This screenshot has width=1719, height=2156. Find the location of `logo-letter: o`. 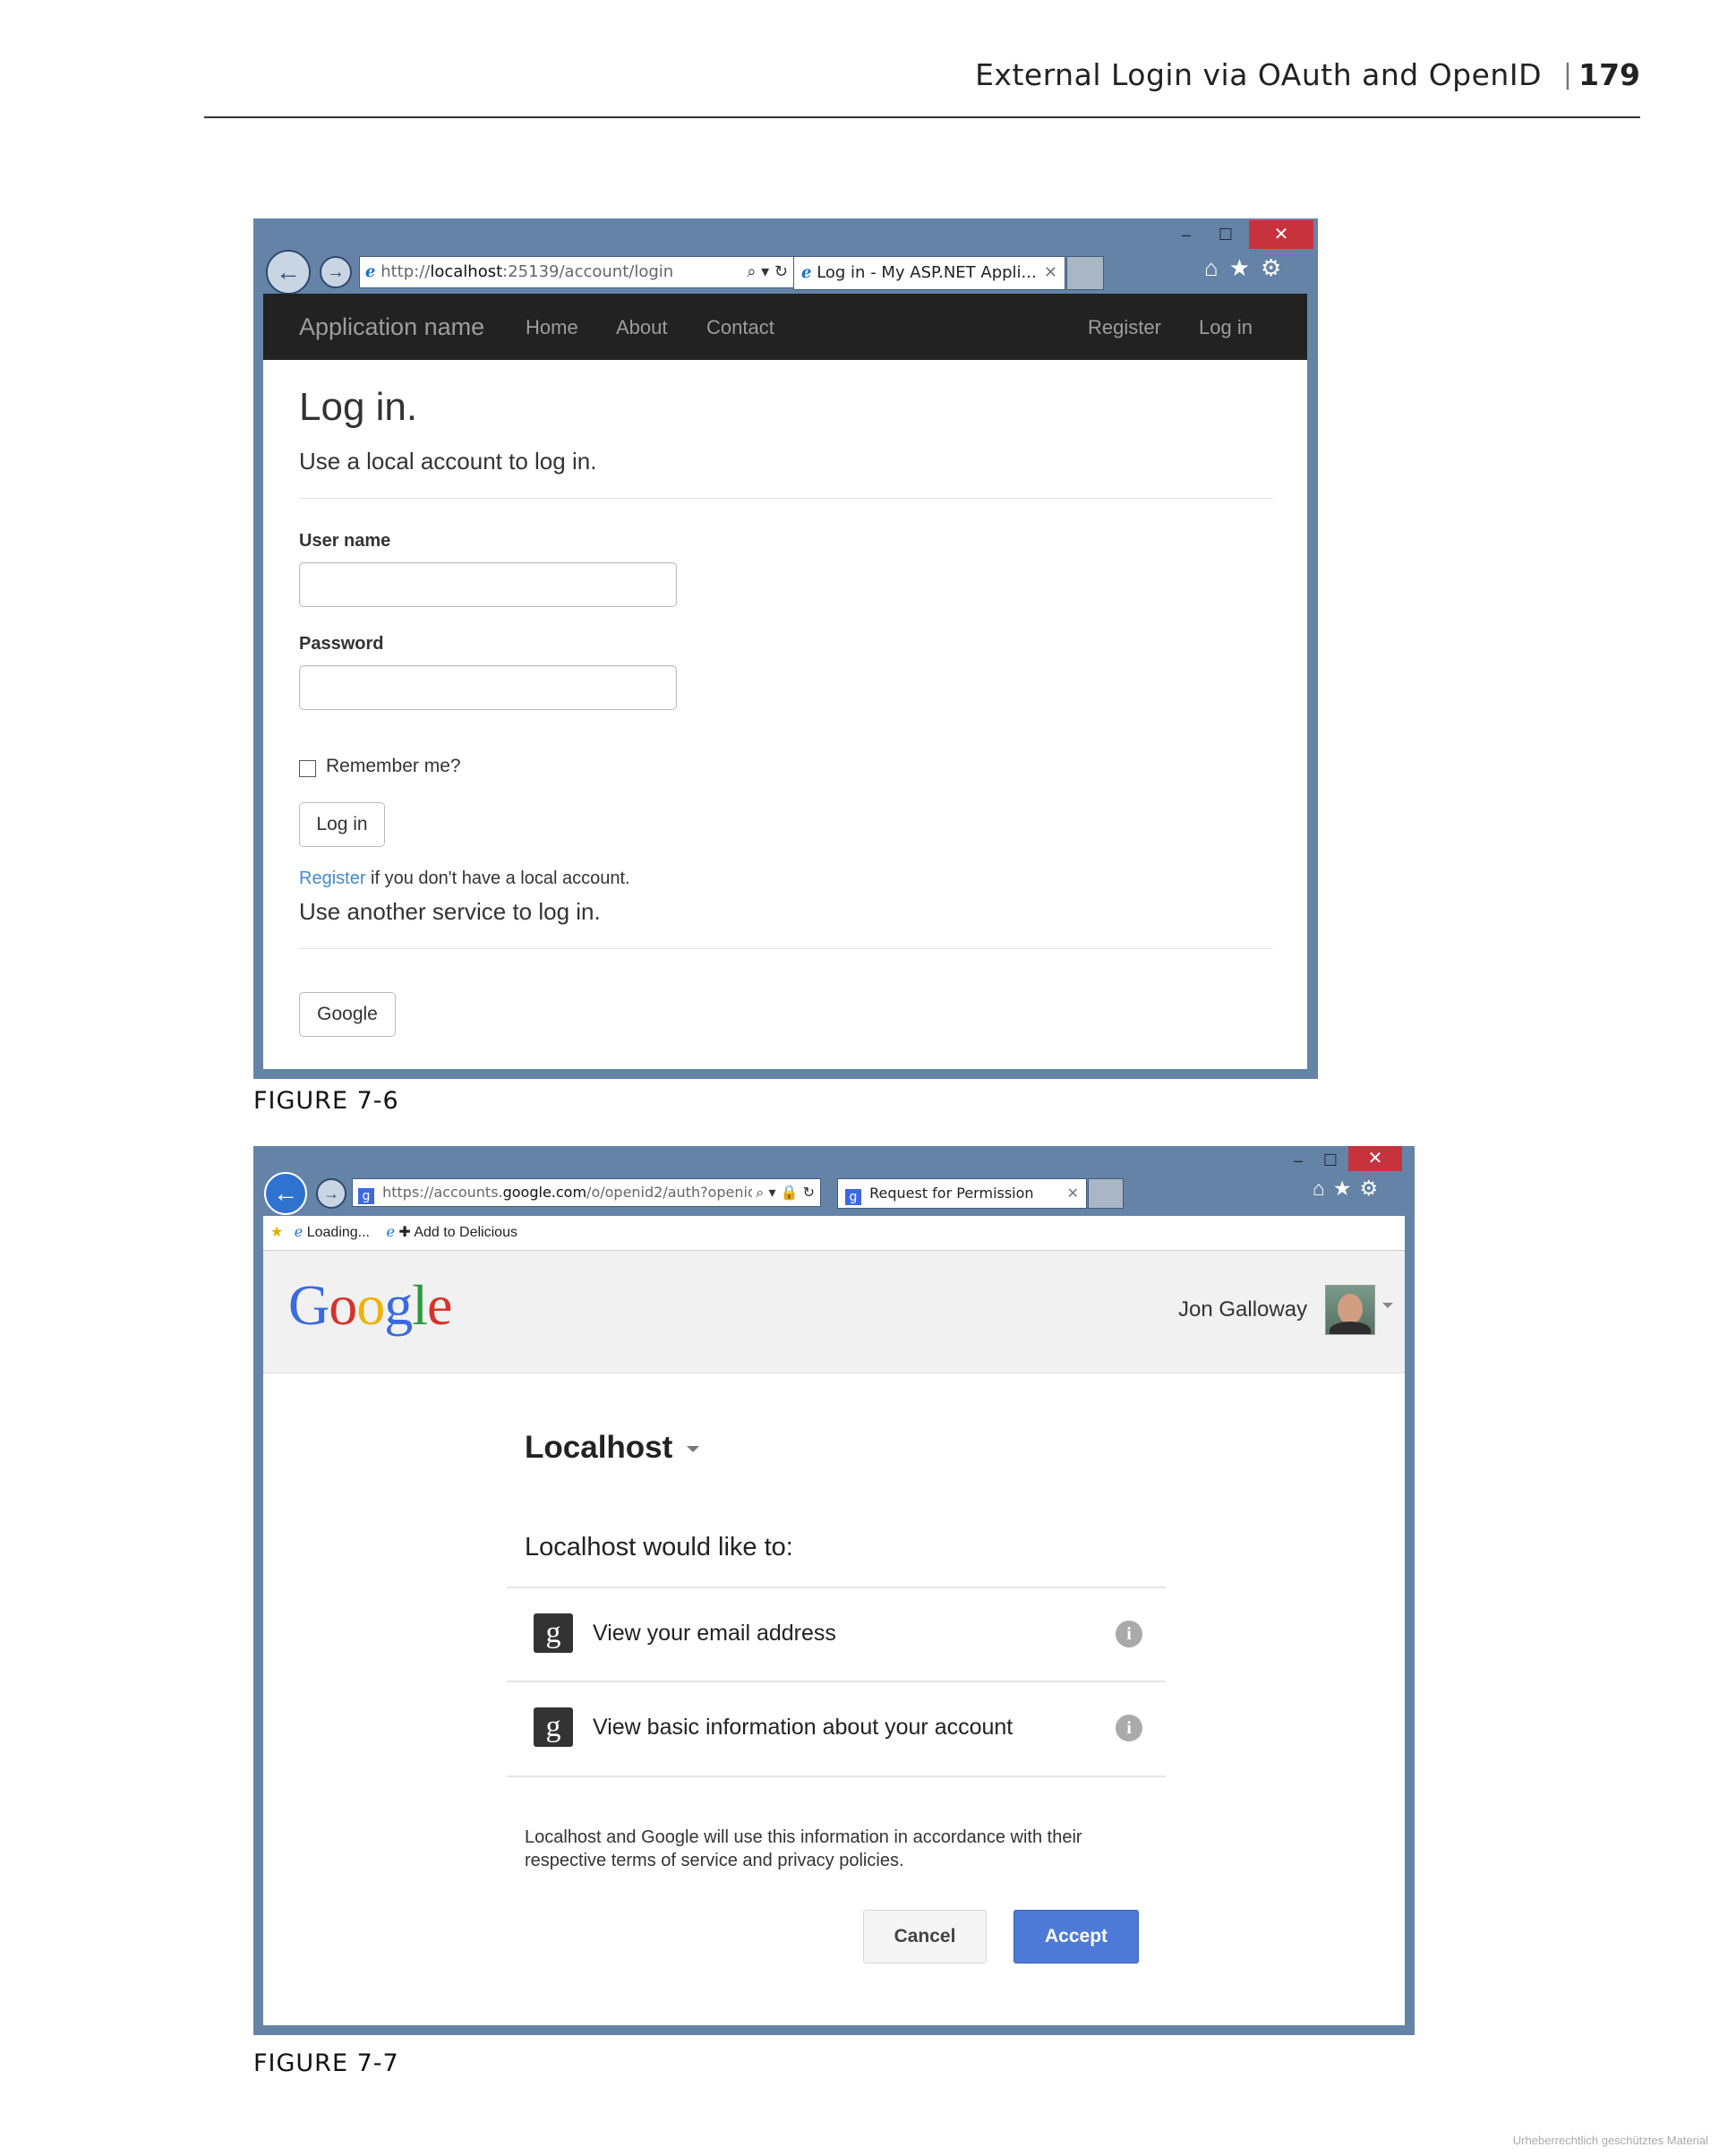

logo-letter: o is located at coordinates (370, 1305).